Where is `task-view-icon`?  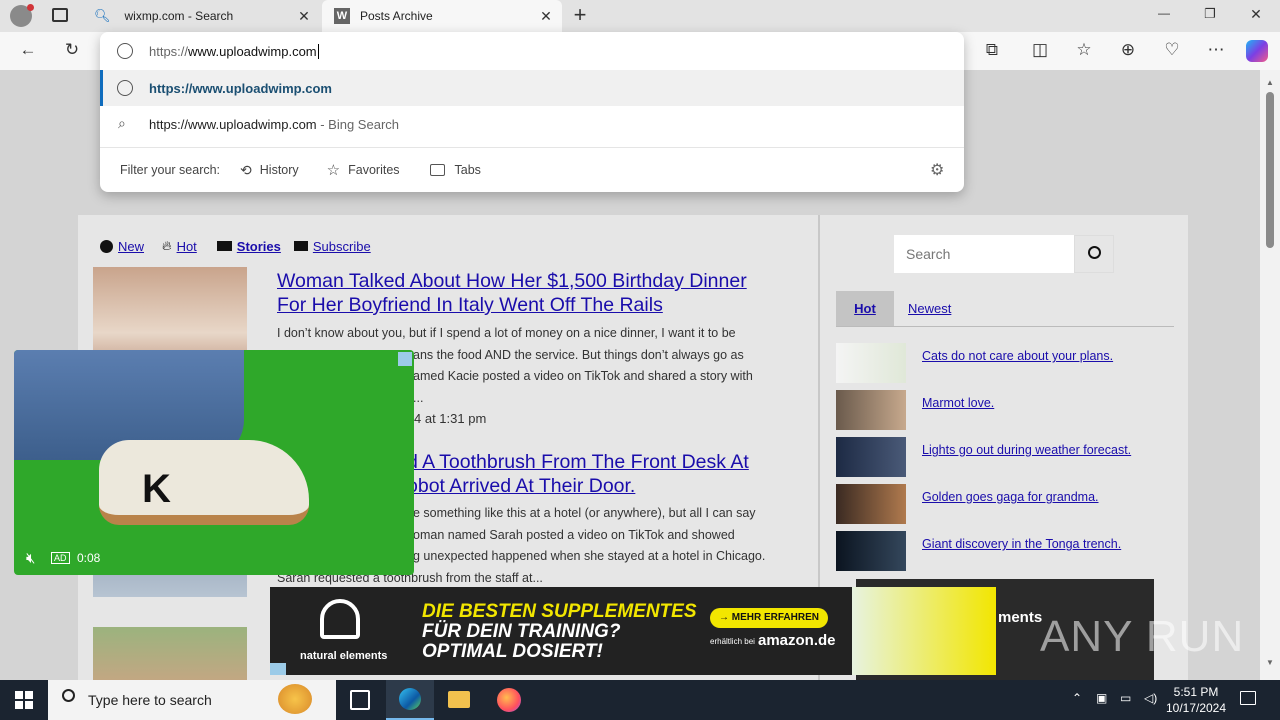 task-view-icon is located at coordinates (360, 700).